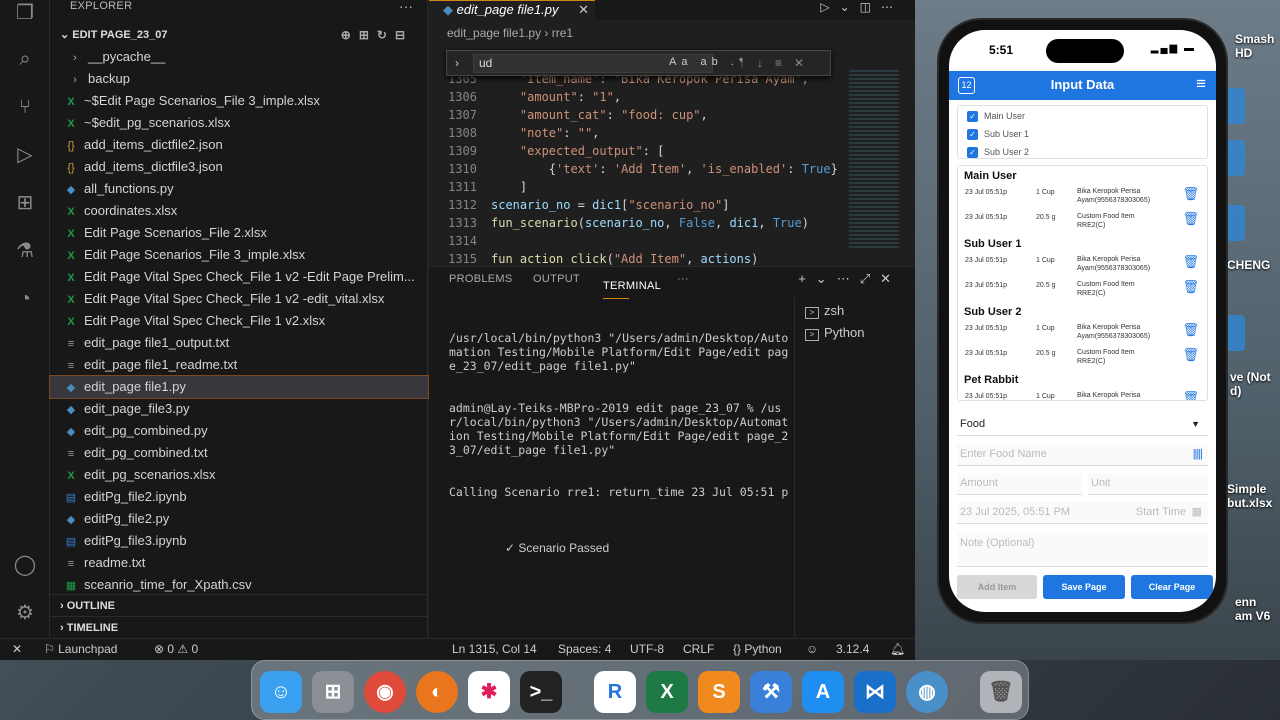  Describe the element at coordinates (25, 107) in the screenshot. I see `source-control-icon: ⑂` at that location.